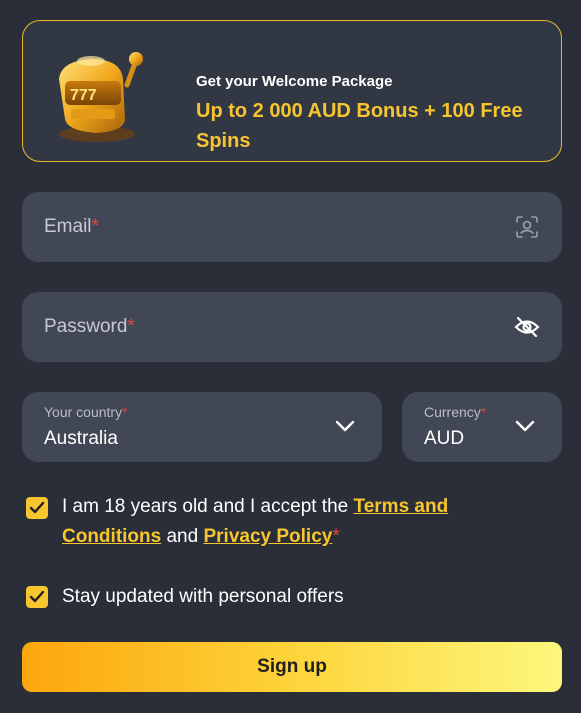 This screenshot has height=713, width=581. What do you see at coordinates (292, 667) in the screenshot?
I see `signup-button: Sign up` at bounding box center [292, 667].